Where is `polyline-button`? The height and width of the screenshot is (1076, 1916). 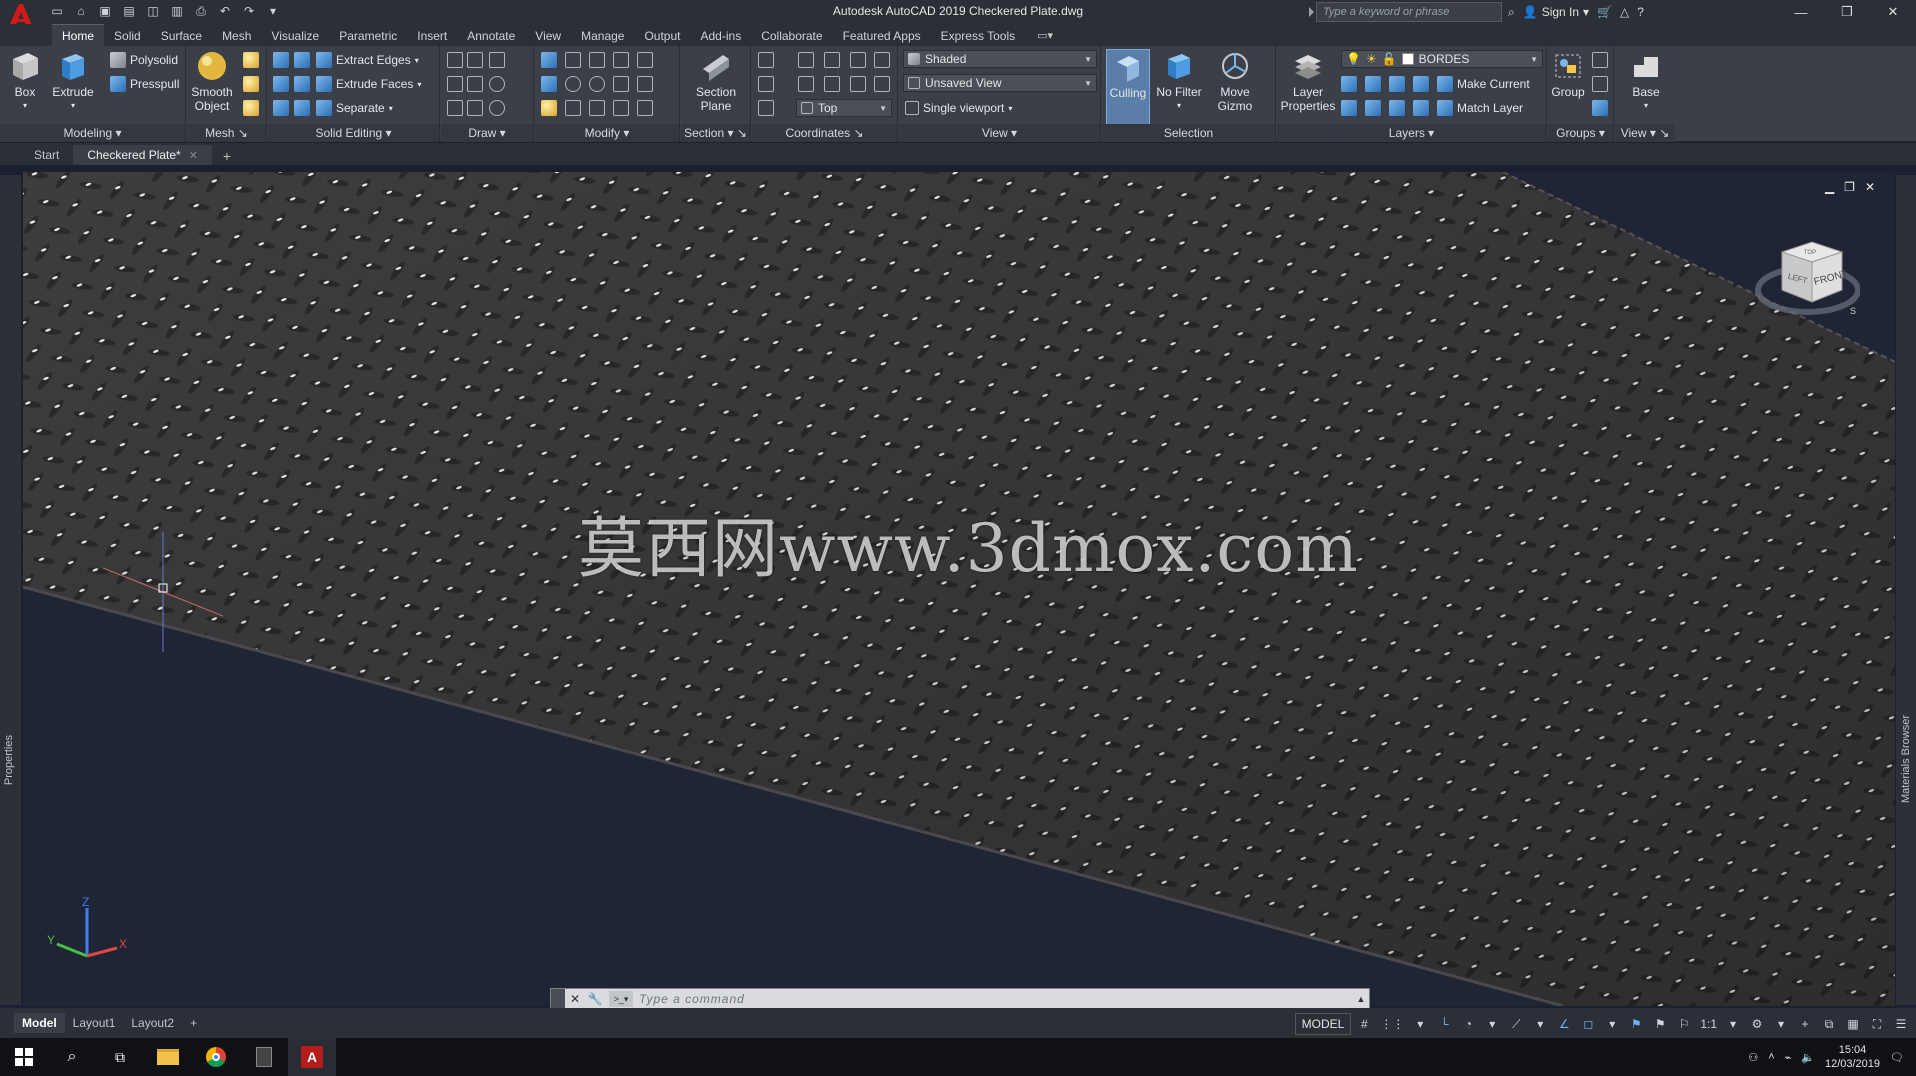
polyline-button is located at coordinates (475, 60).